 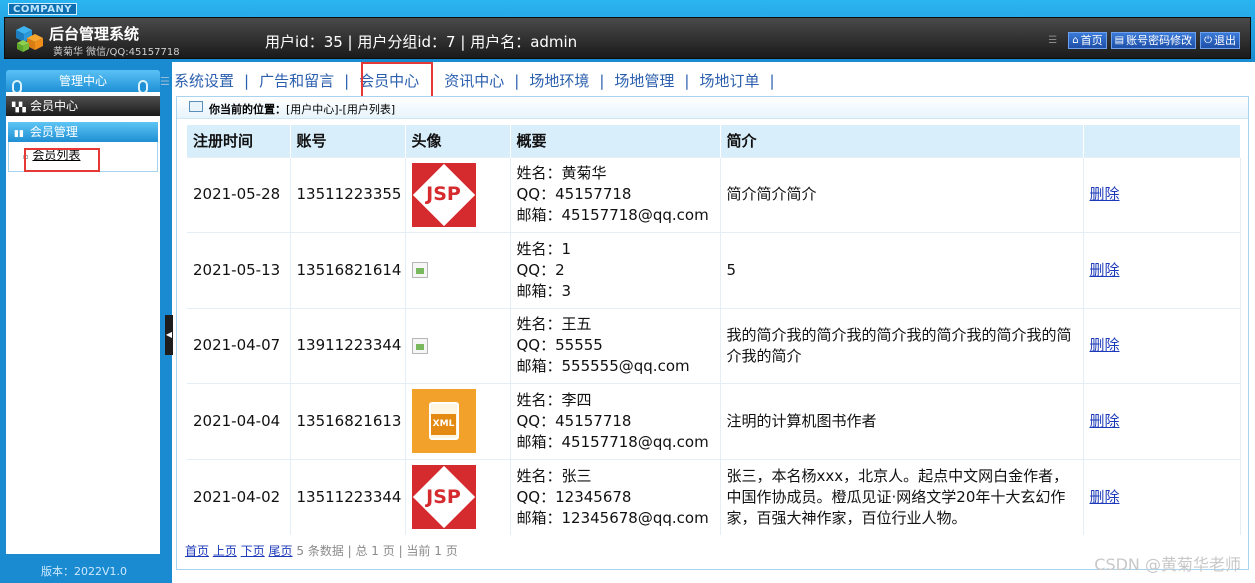 What do you see at coordinates (239, 141) in the screenshot?
I see `column-header: 注册时间` at bounding box center [239, 141].